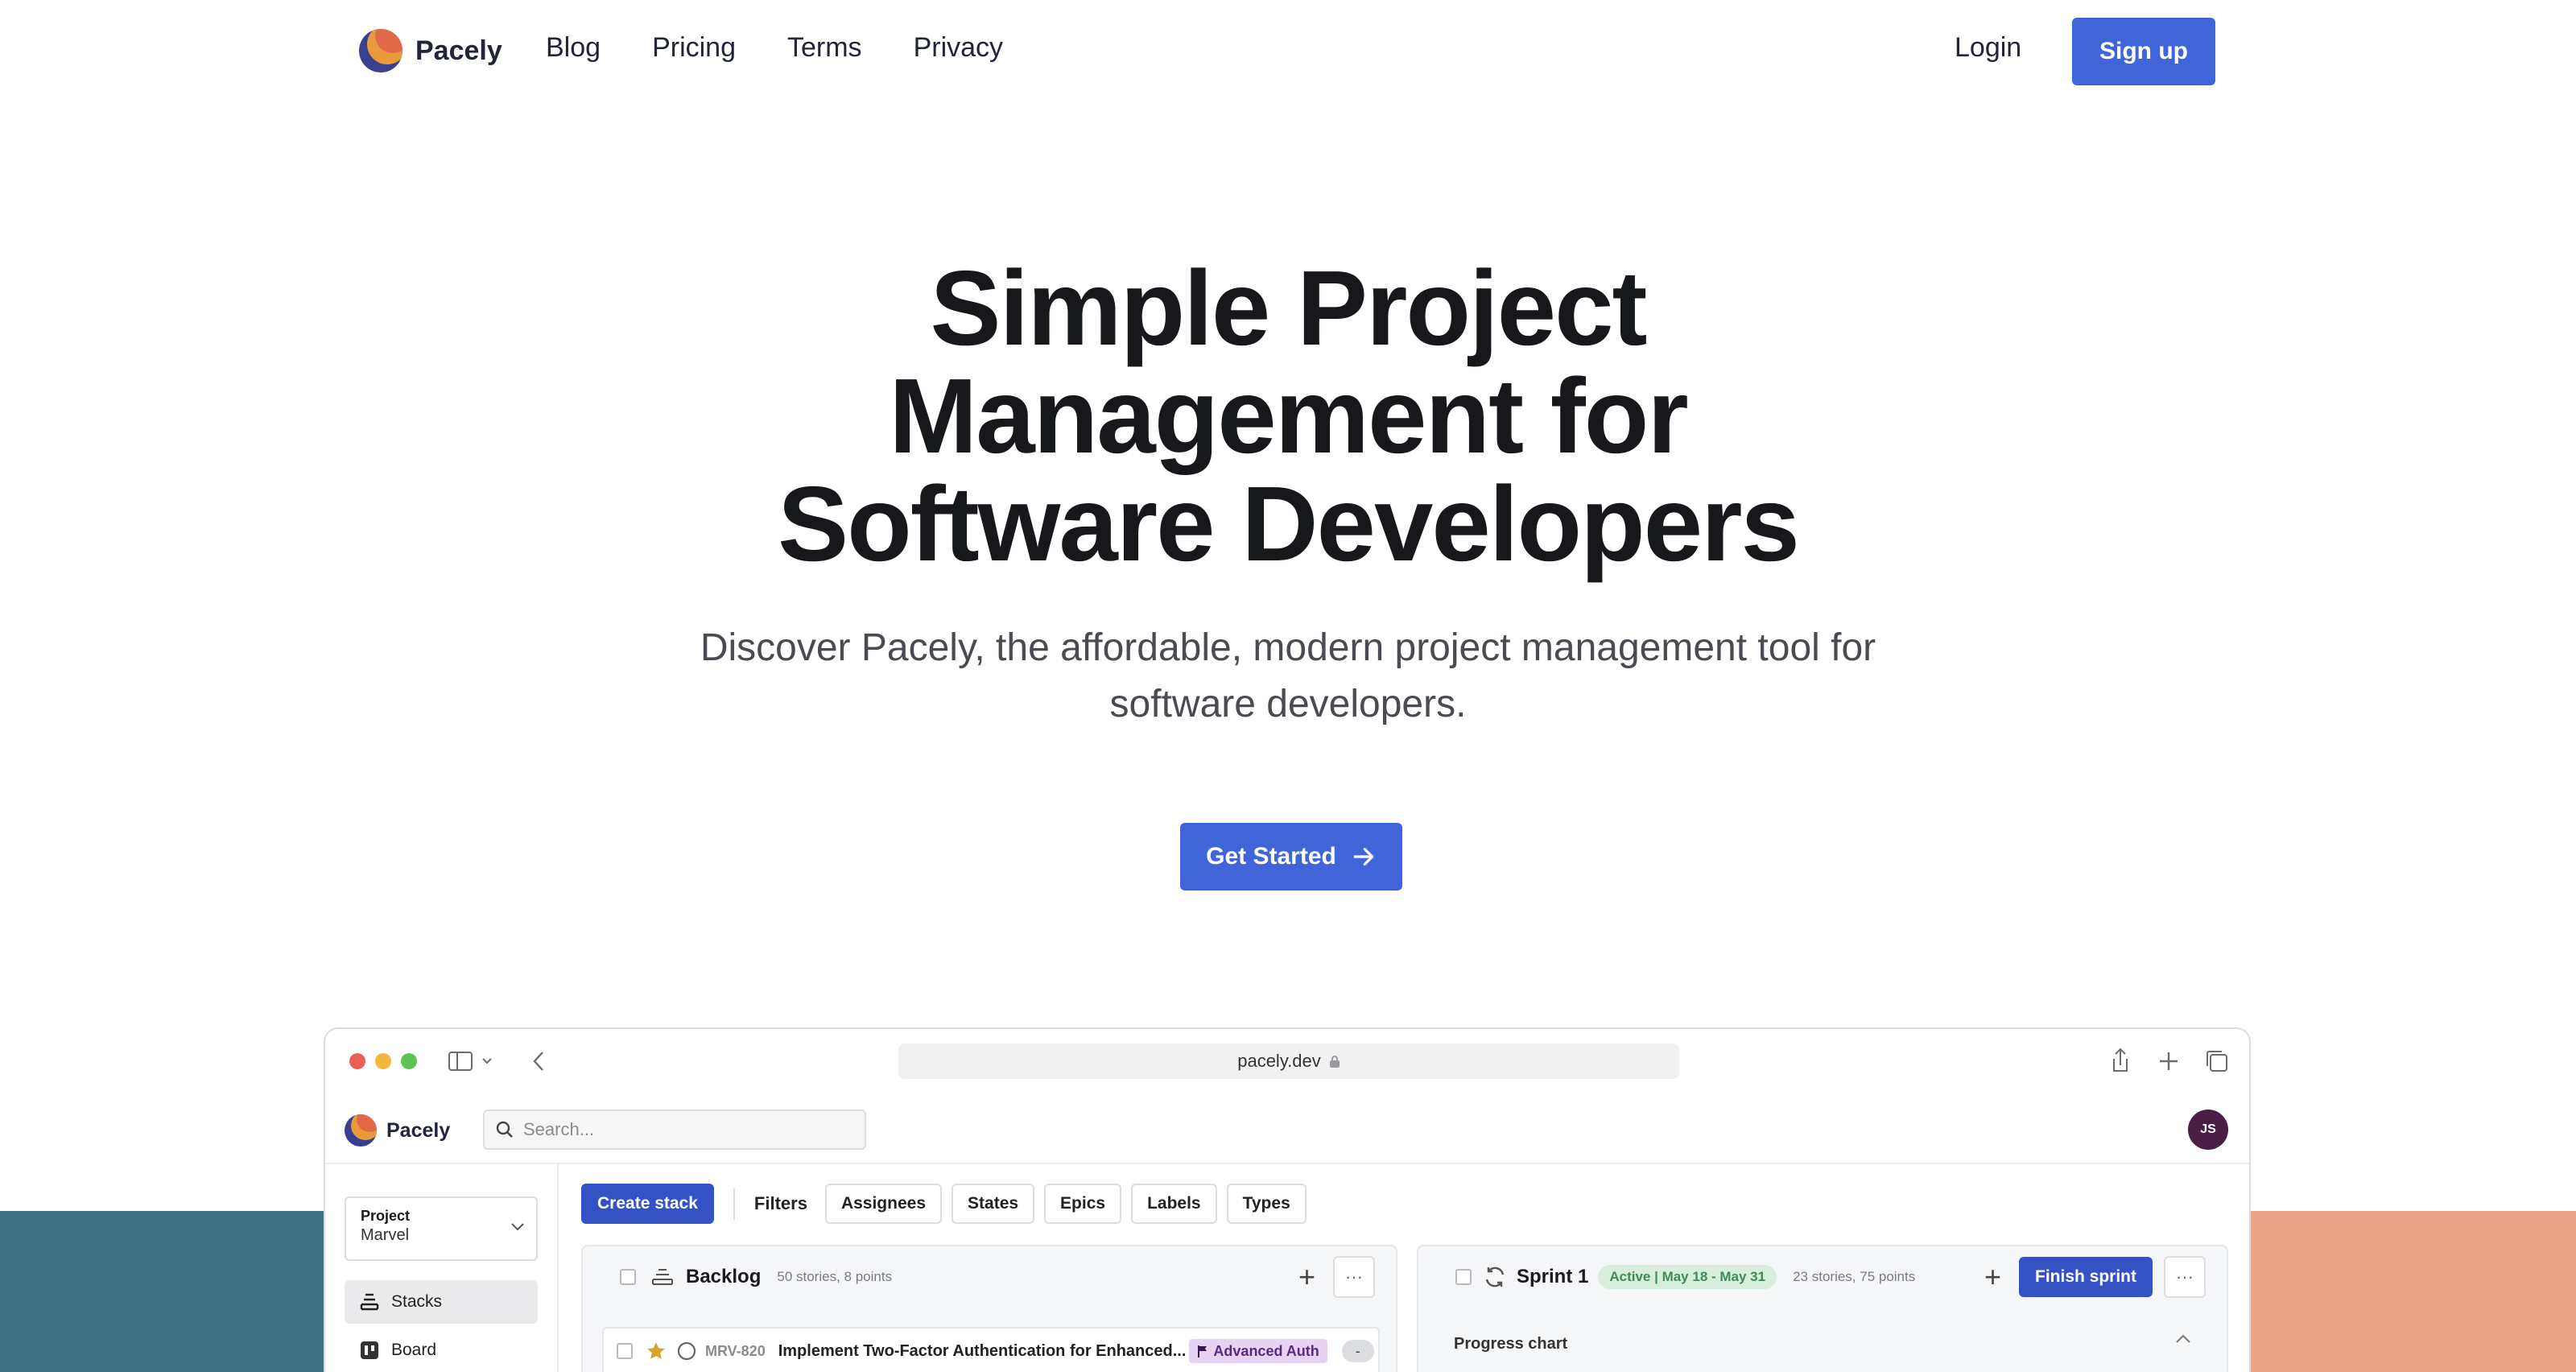 The height and width of the screenshot is (1372, 2576). What do you see at coordinates (2120, 1060) in the screenshot?
I see `share-icon` at bounding box center [2120, 1060].